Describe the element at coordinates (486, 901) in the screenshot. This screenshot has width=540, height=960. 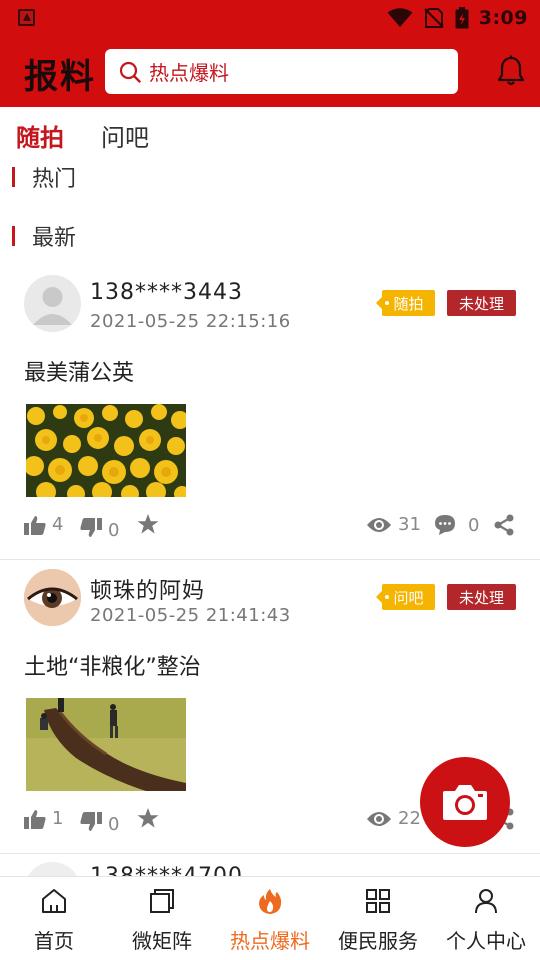
I see `user-icon` at that location.